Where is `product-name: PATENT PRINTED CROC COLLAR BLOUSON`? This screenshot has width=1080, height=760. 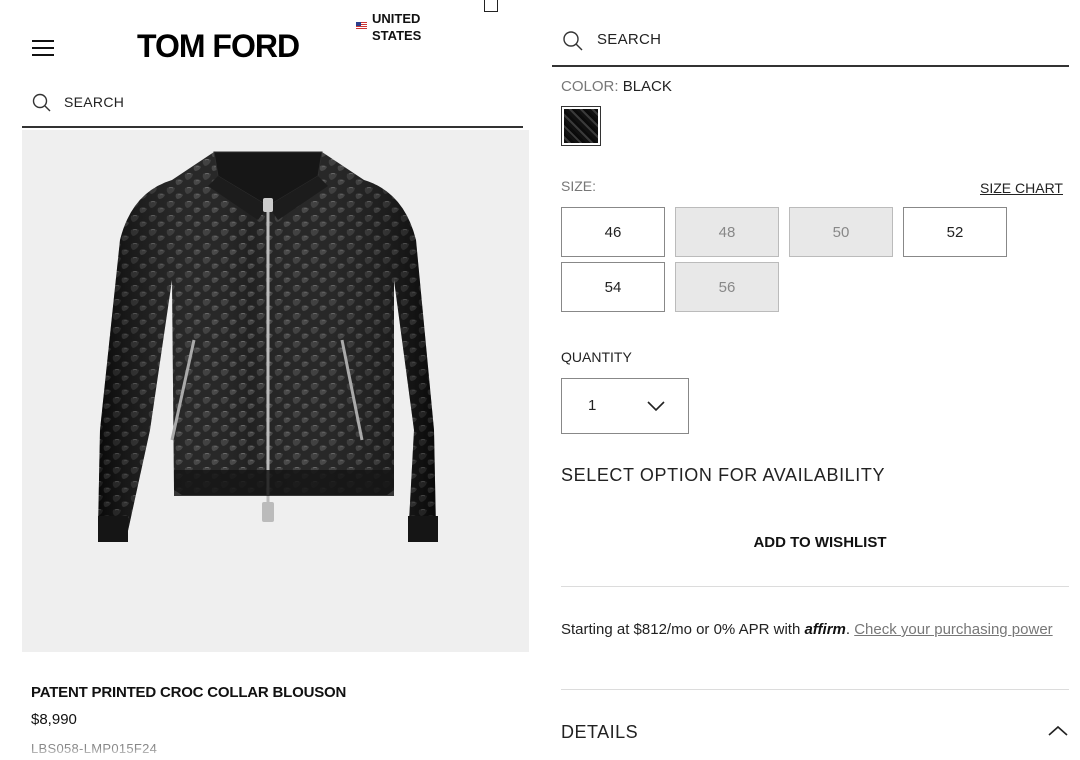 product-name: PATENT PRINTED CROC COLLAR BLOUSON is located at coordinates (189, 692).